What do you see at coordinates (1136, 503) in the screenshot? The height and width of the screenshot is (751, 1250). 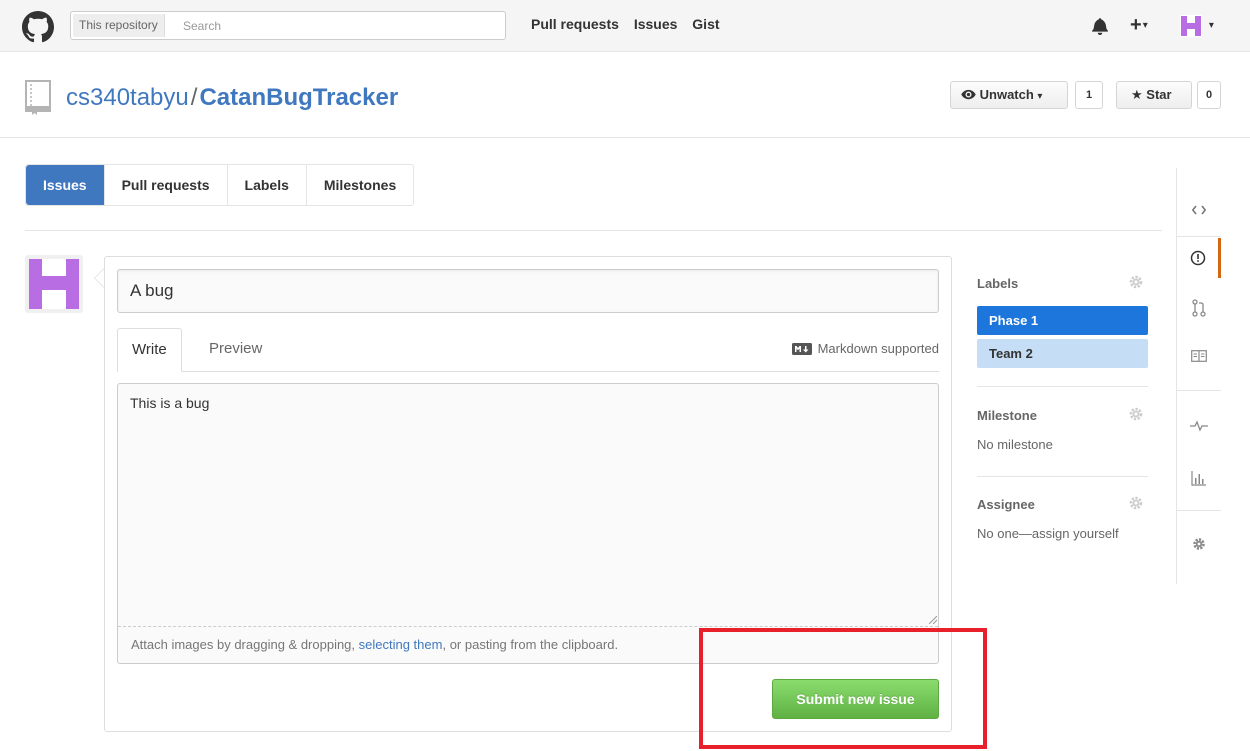 I see `assignee-gear-icon` at bounding box center [1136, 503].